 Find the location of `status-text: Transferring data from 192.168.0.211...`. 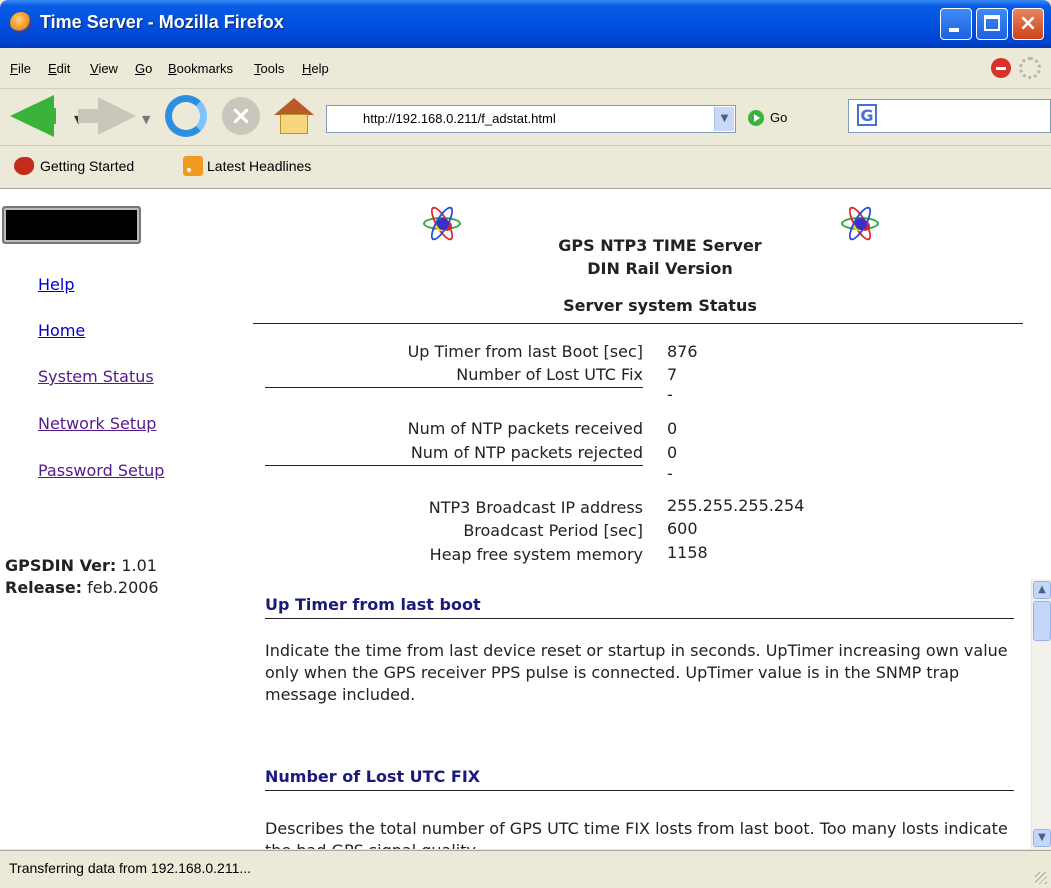

status-text: Transferring data from 192.168.0.211... is located at coordinates (130, 868).